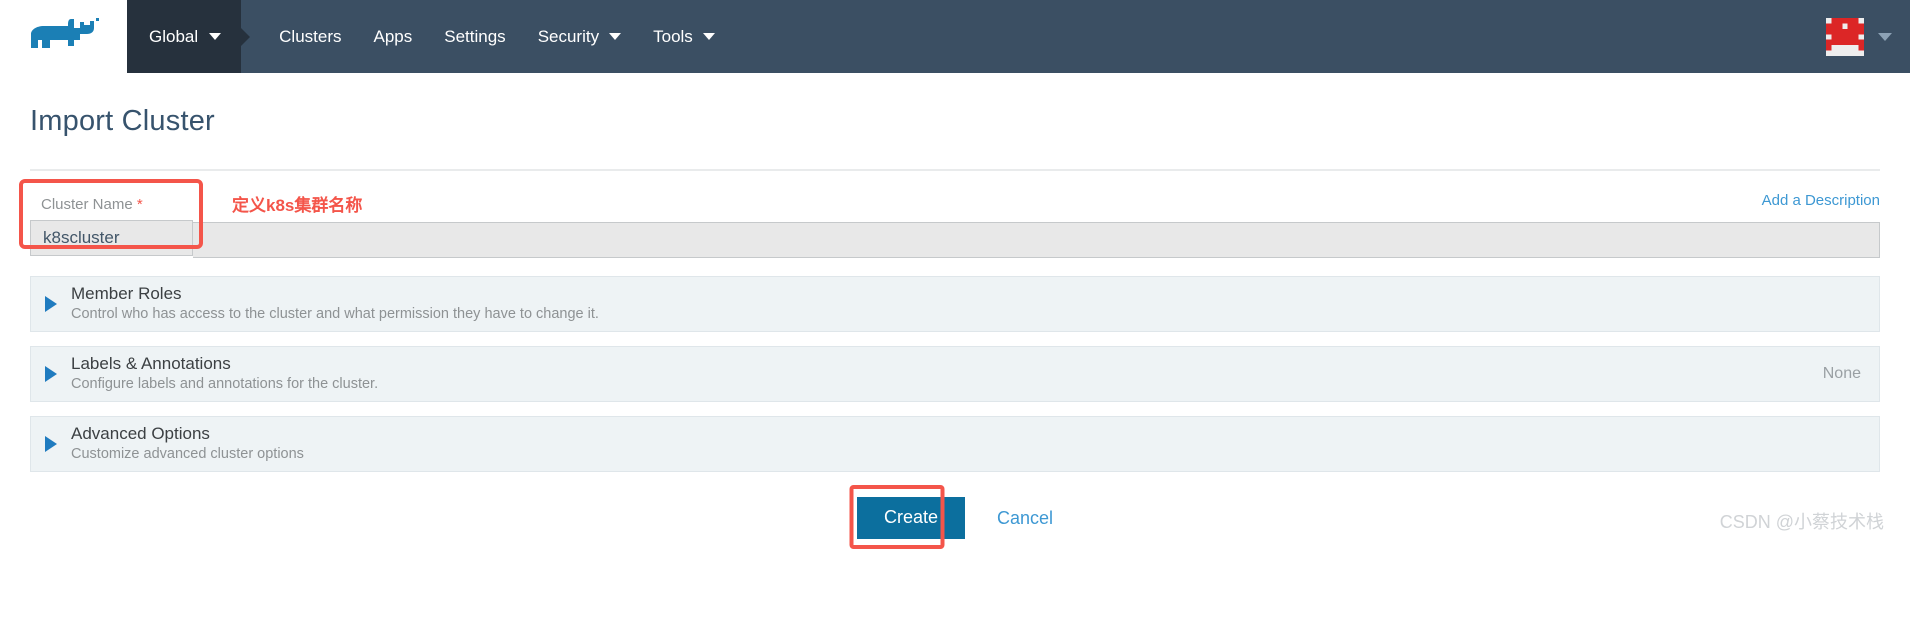  I want to click on section-subtitle: Customize advanced cluster options, so click(187, 454).